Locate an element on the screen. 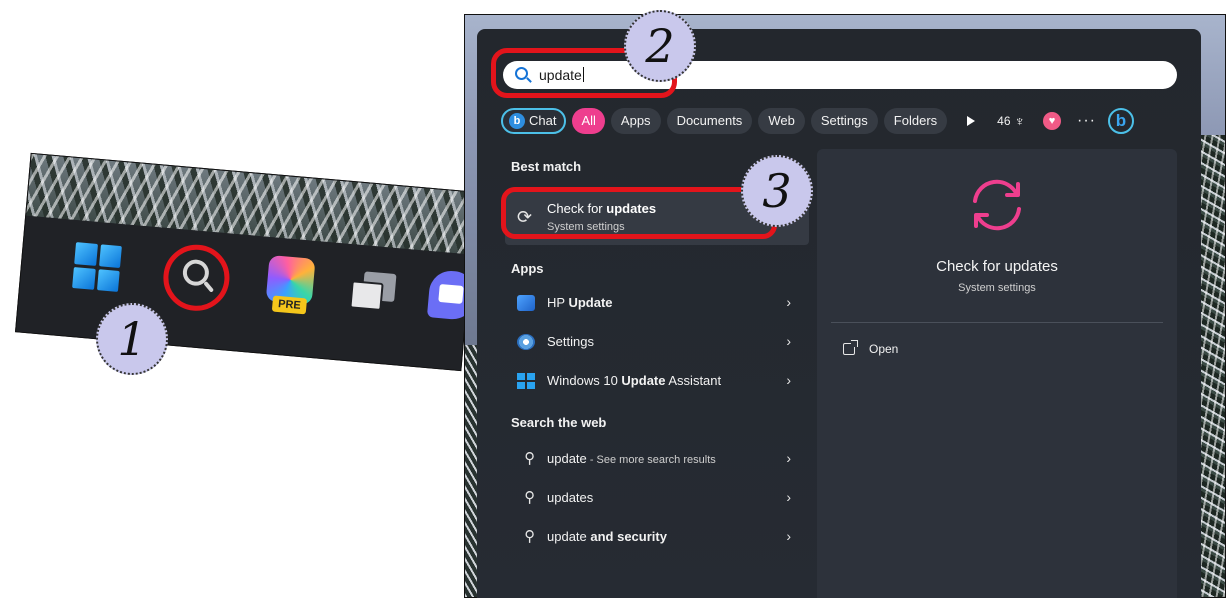 This screenshot has height=598, width=1231. more-options-button: ··· is located at coordinates (1086, 121).